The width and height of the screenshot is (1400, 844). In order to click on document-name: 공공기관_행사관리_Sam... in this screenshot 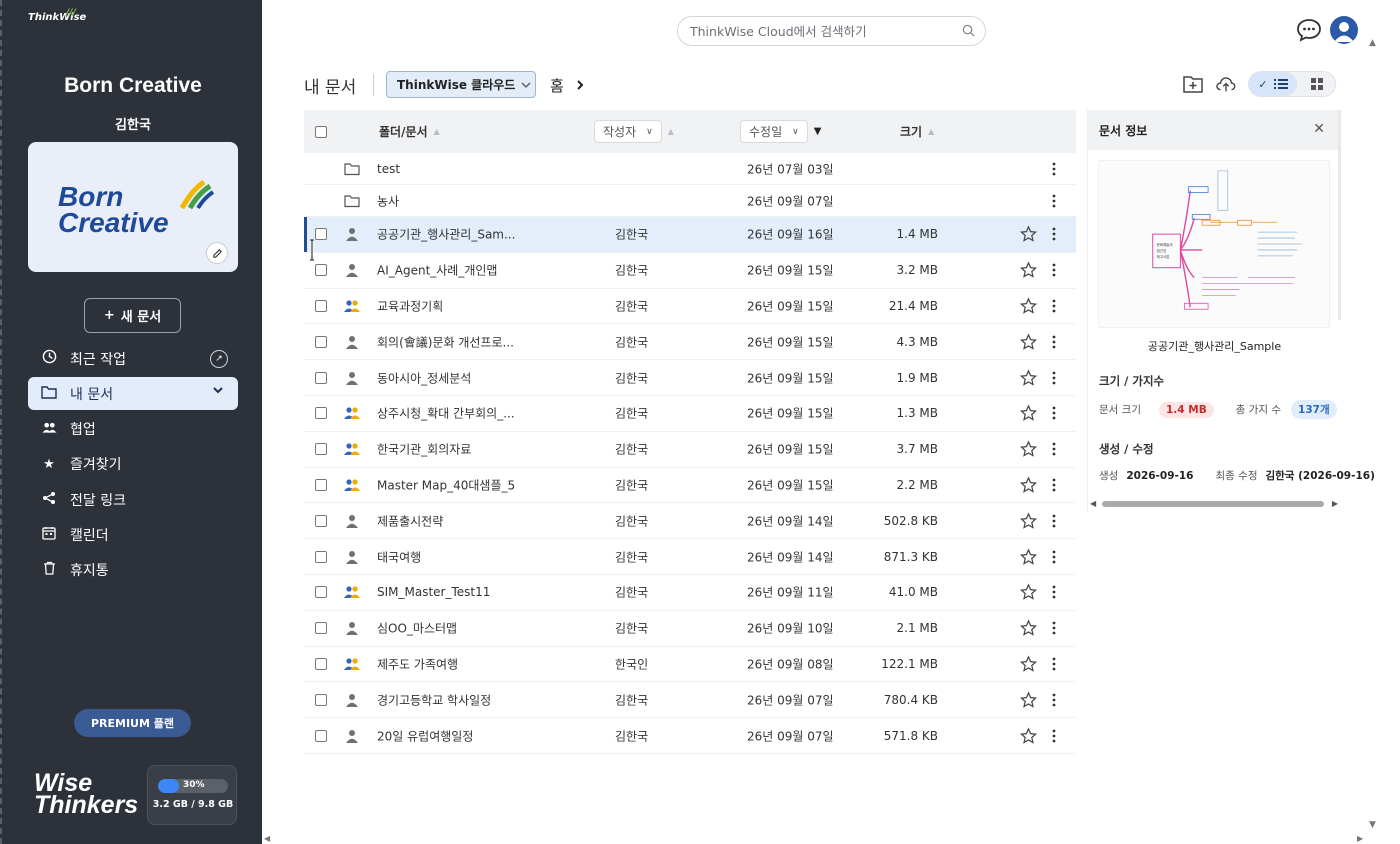, I will do `click(446, 234)`.